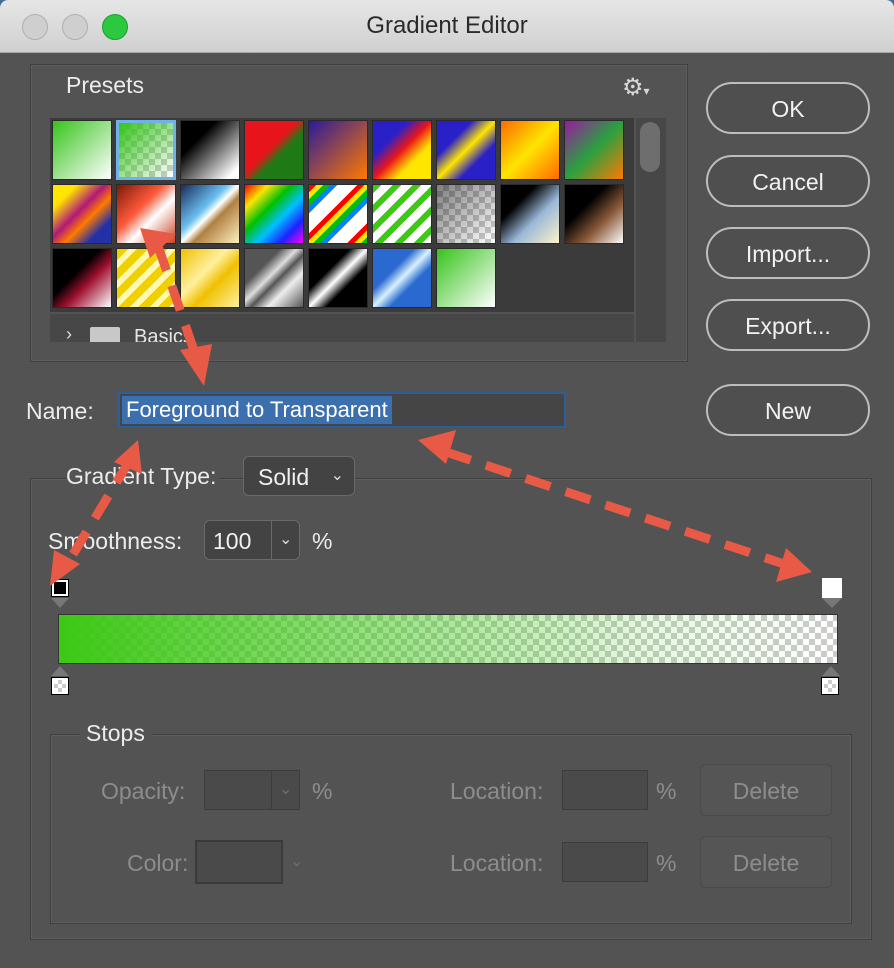  I want to click on gradient-bar, so click(448, 639).